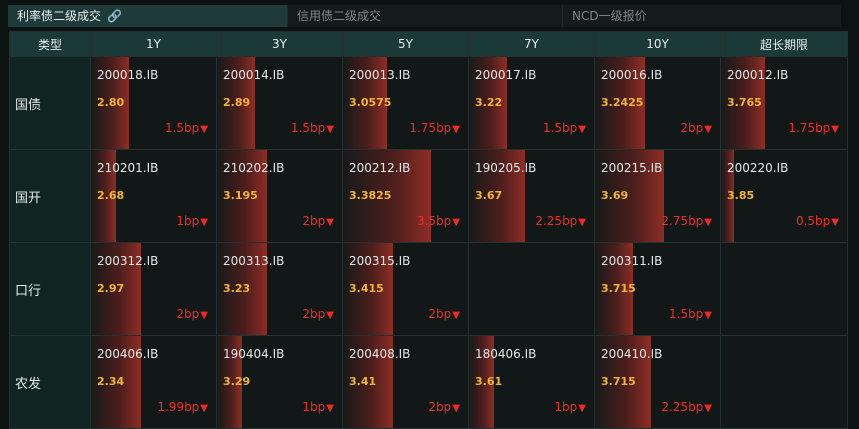 The width and height of the screenshot is (859, 429). I want to click on bond-cell: 200220.IB 3.85 0.5bp▼, so click(784, 196).